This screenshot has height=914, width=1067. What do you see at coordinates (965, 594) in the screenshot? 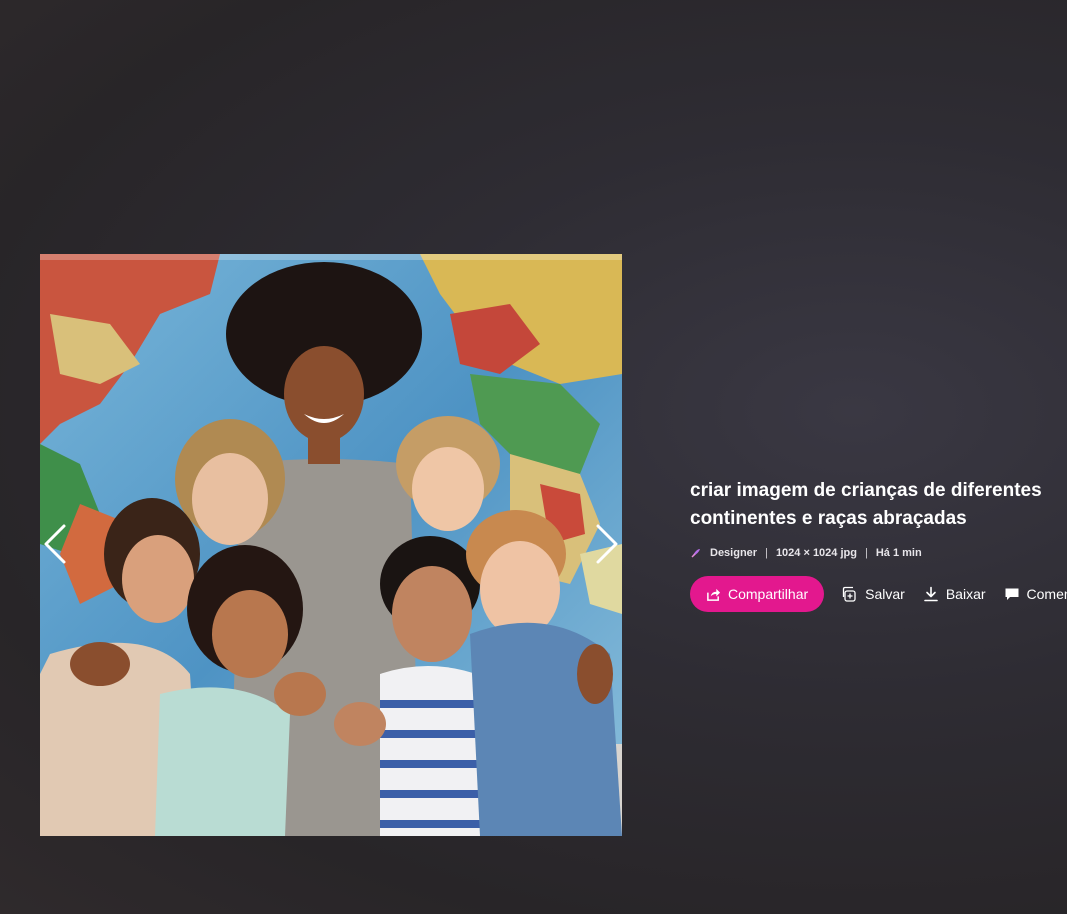
I see `download-button-label: Baixar` at bounding box center [965, 594].